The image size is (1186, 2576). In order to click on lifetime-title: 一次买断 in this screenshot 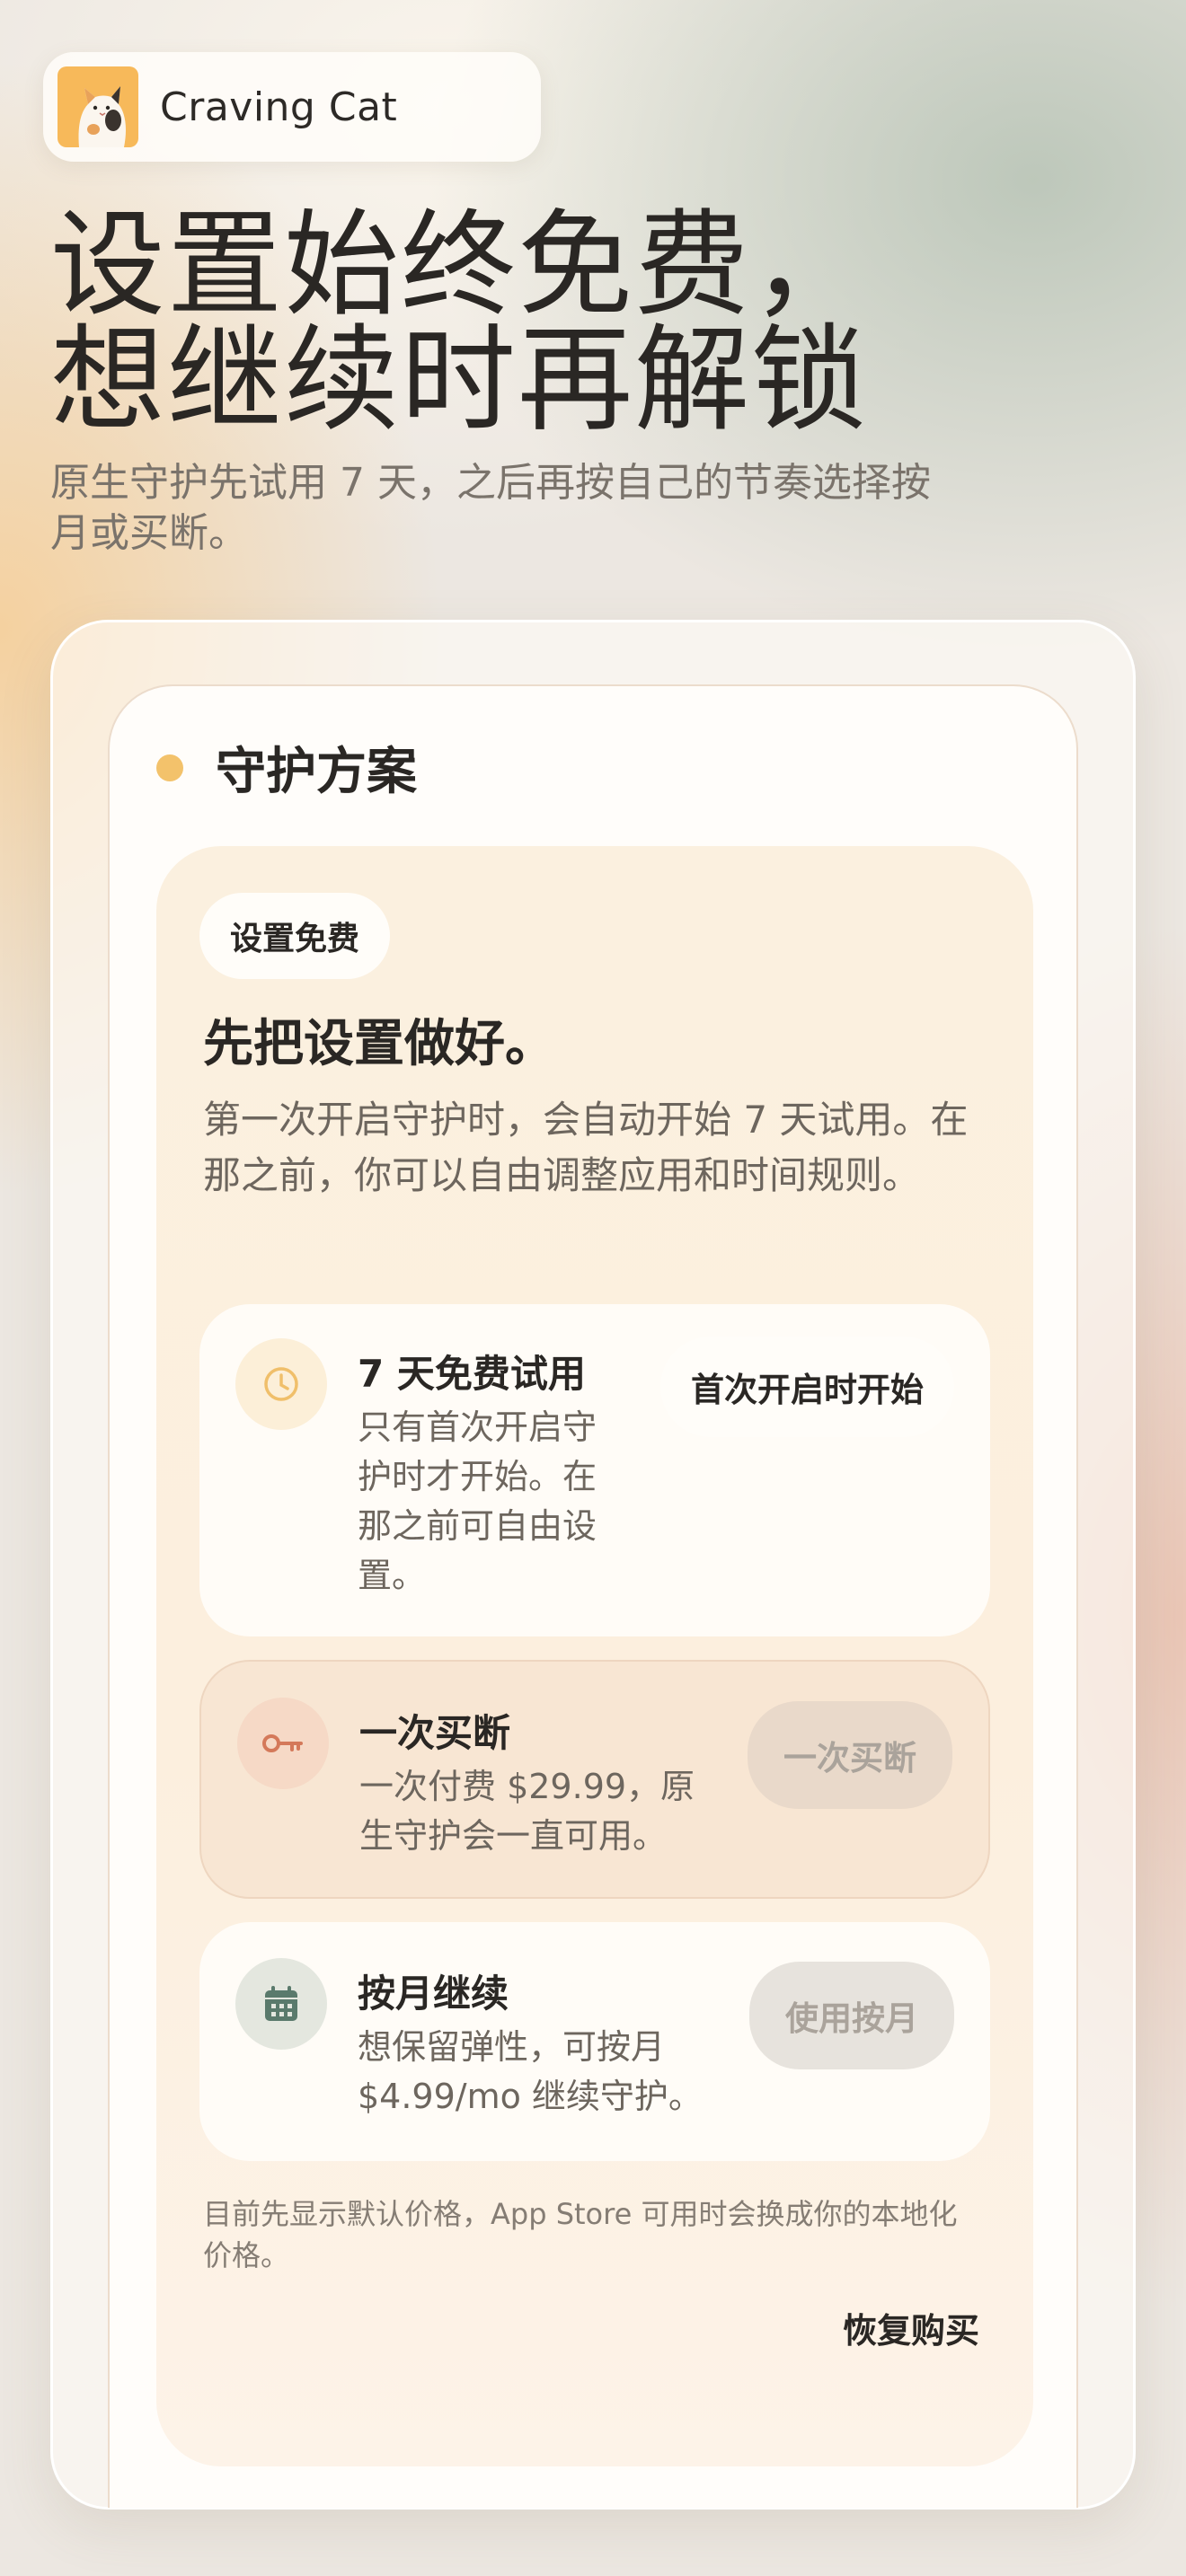, I will do `click(435, 1733)`.